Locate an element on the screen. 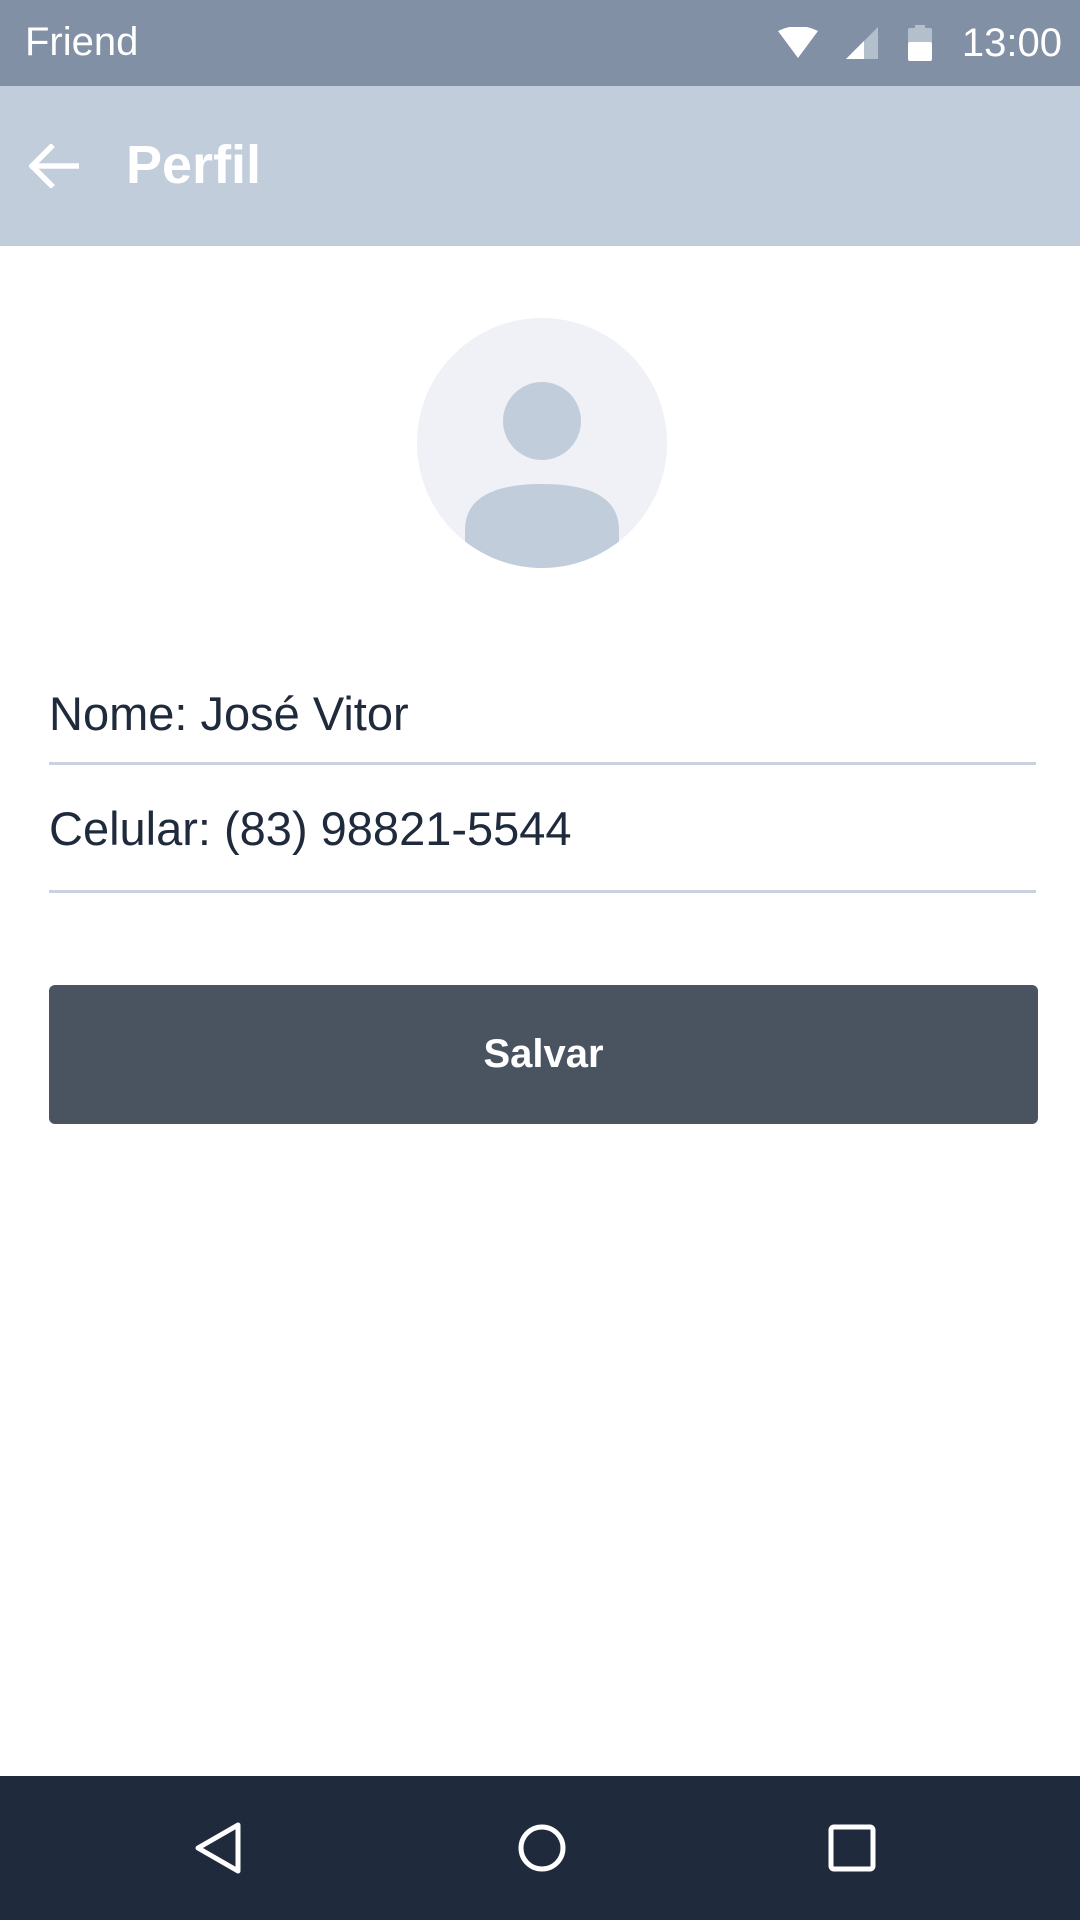 This screenshot has width=1080, height=1920. person-placeholder-icon is located at coordinates (542, 475).